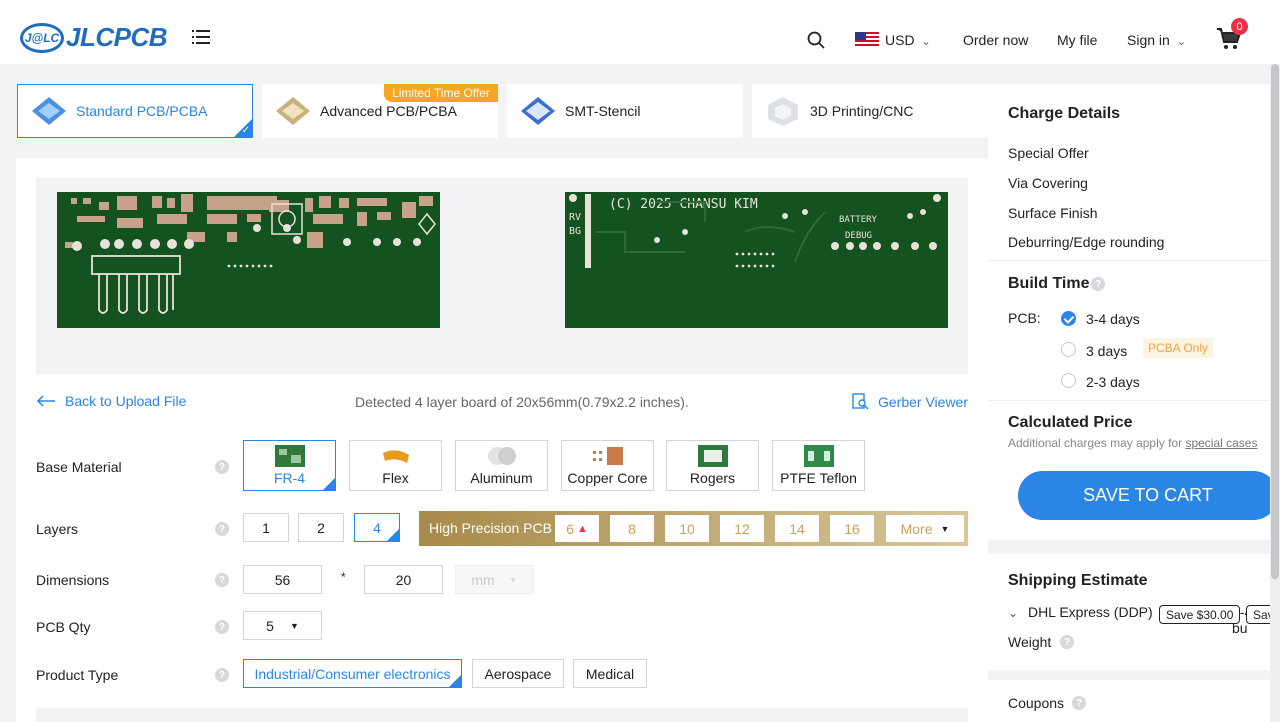 This screenshot has width=1280, height=722. What do you see at coordinates (201, 37) in the screenshot?
I see `menu-icon` at bounding box center [201, 37].